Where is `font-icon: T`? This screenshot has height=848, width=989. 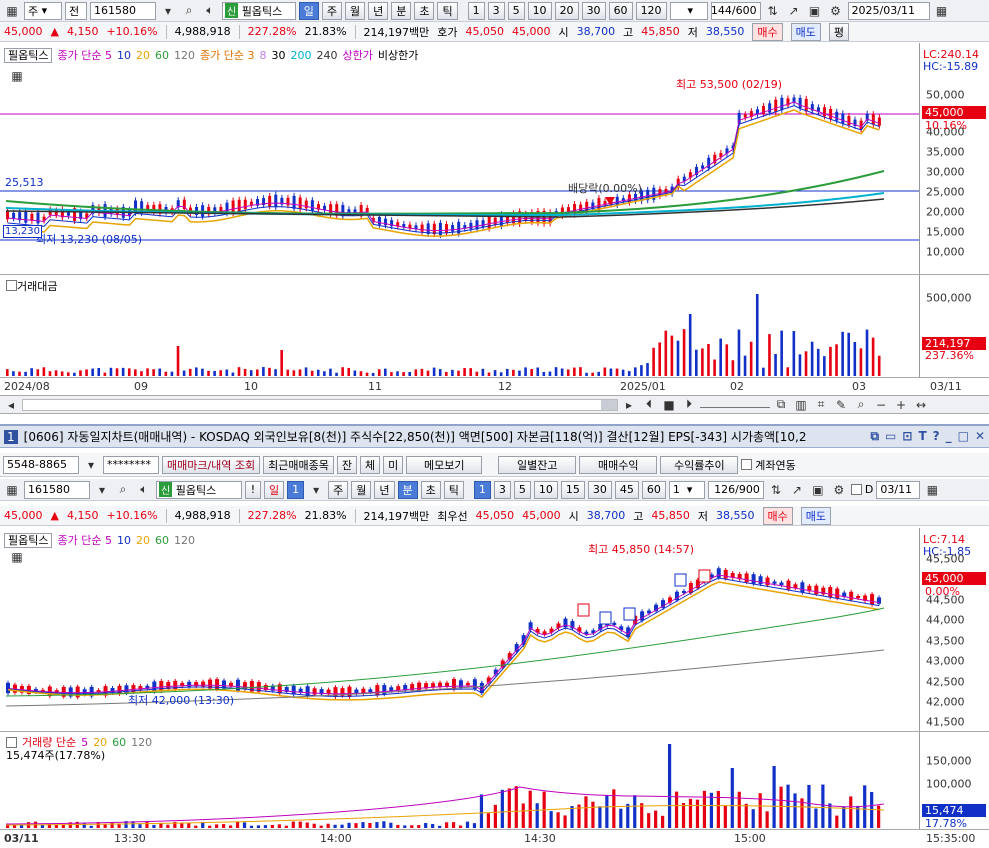 font-icon: T is located at coordinates (922, 436).